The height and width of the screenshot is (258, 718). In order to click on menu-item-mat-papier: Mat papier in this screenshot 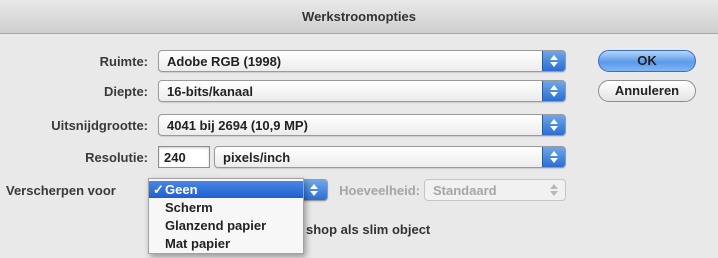, I will do `click(226, 243)`.